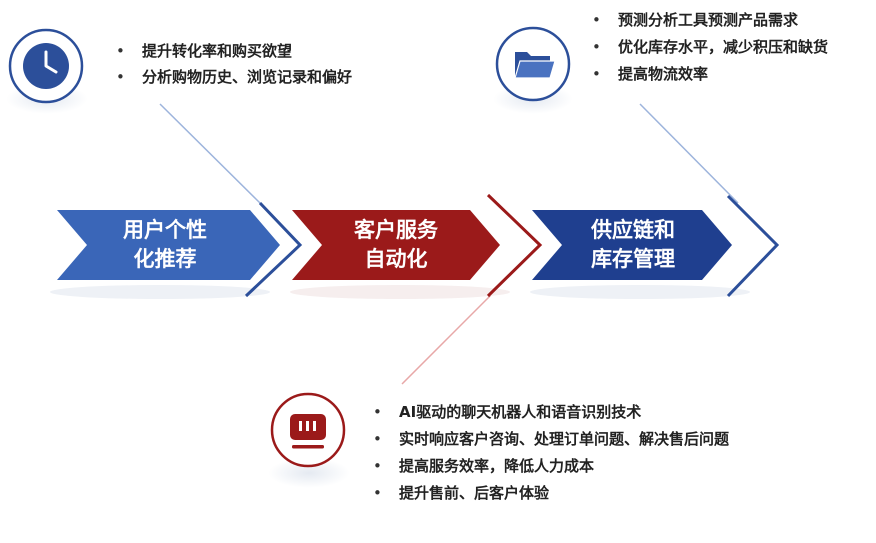 This screenshot has width=876, height=543. What do you see at coordinates (710, 20) in the screenshot?
I see `list-item: 预测分析工具预测产品需求` at bounding box center [710, 20].